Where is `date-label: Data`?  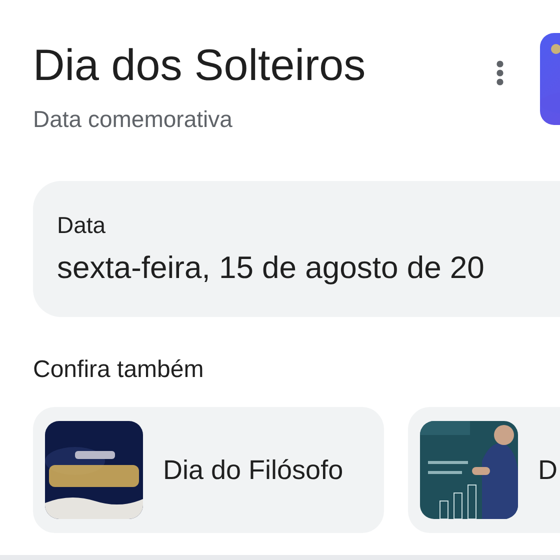 date-label: Data is located at coordinates (82, 225).